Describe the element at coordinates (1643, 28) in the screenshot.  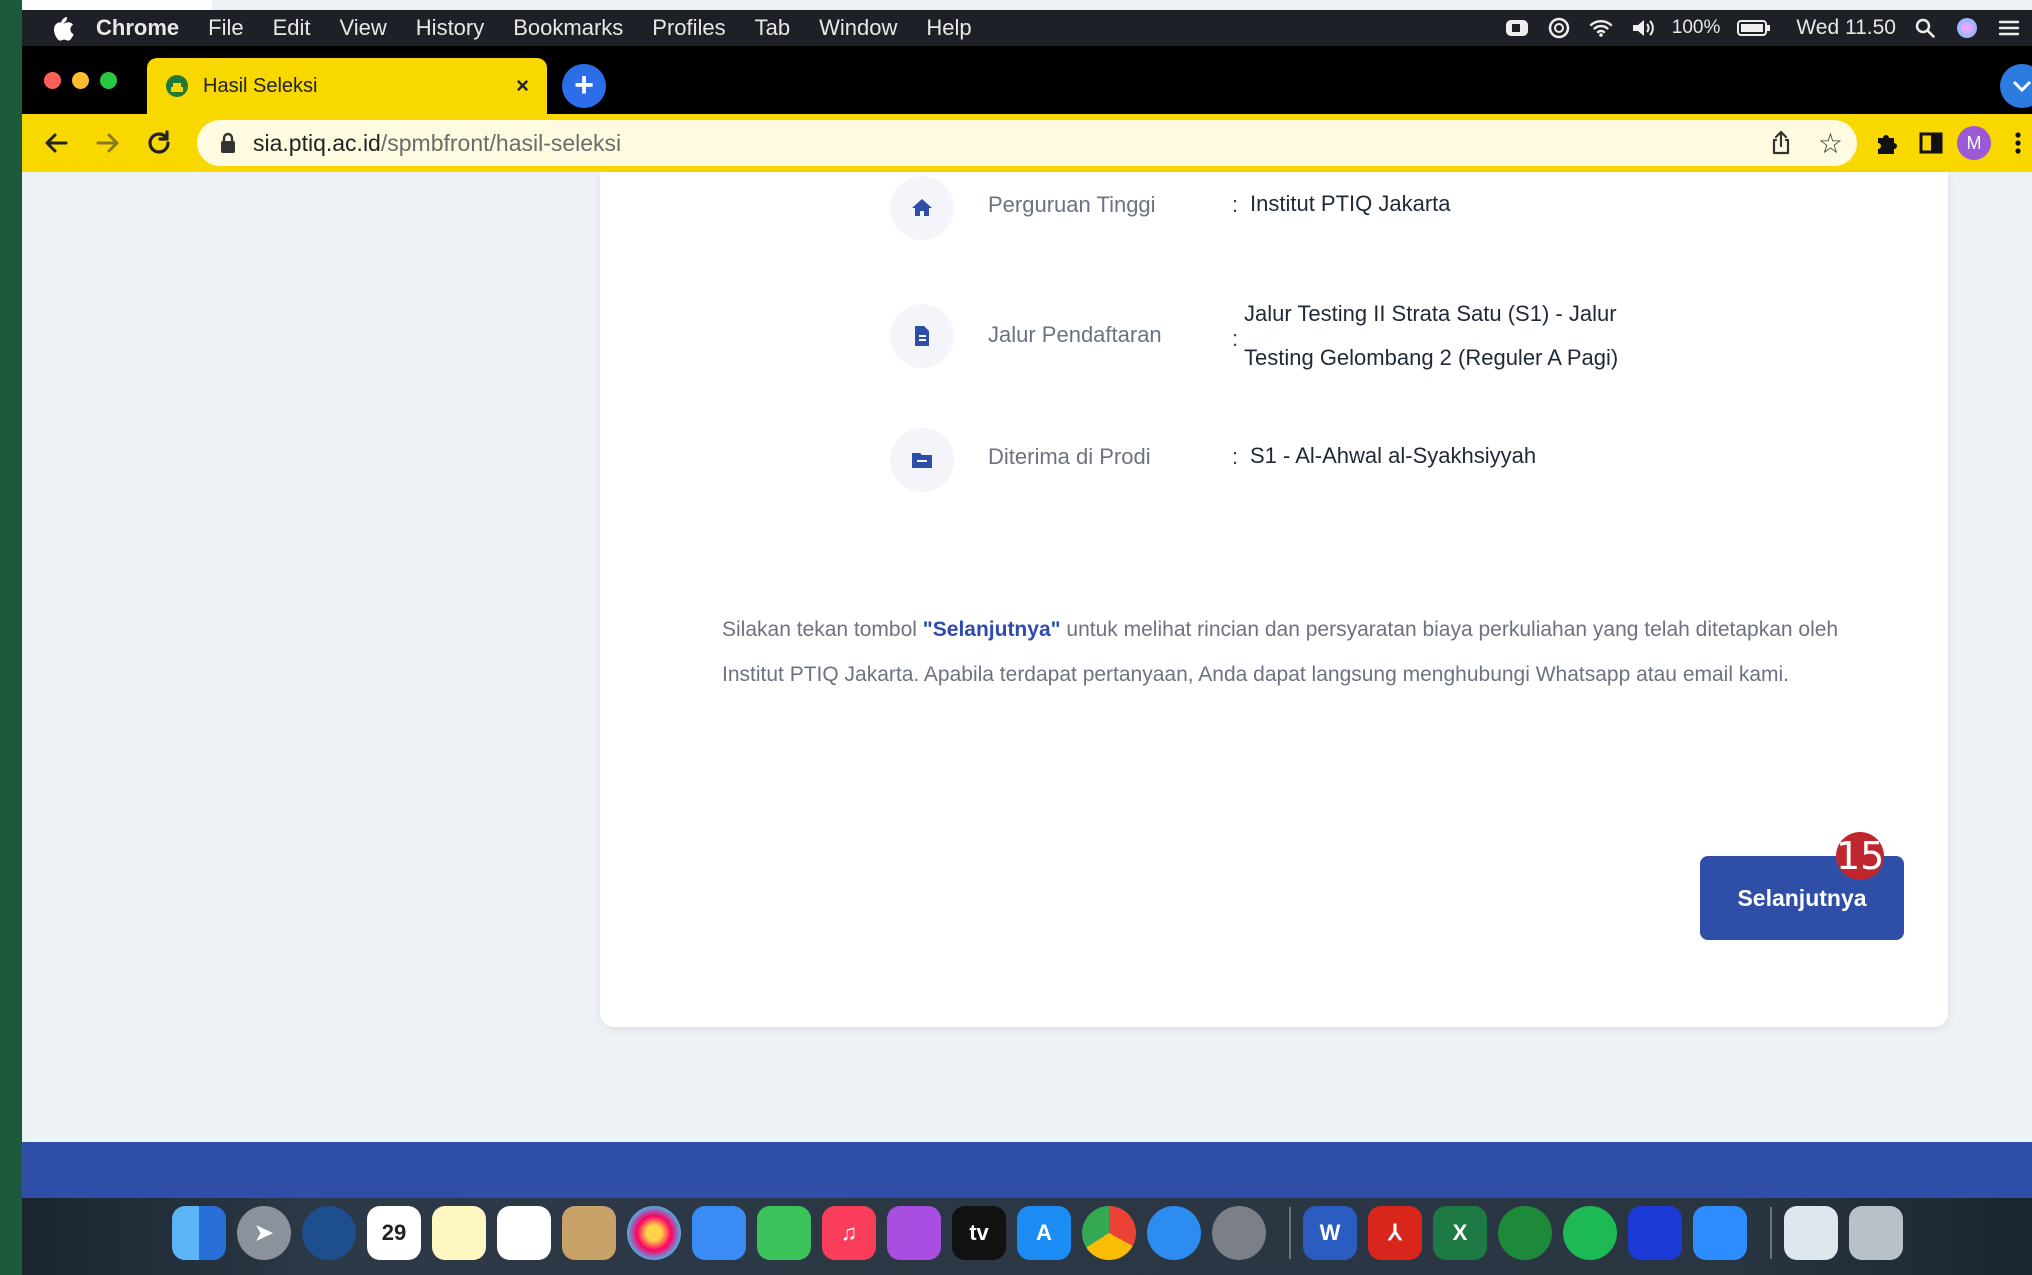
I see `volume-icon` at that location.